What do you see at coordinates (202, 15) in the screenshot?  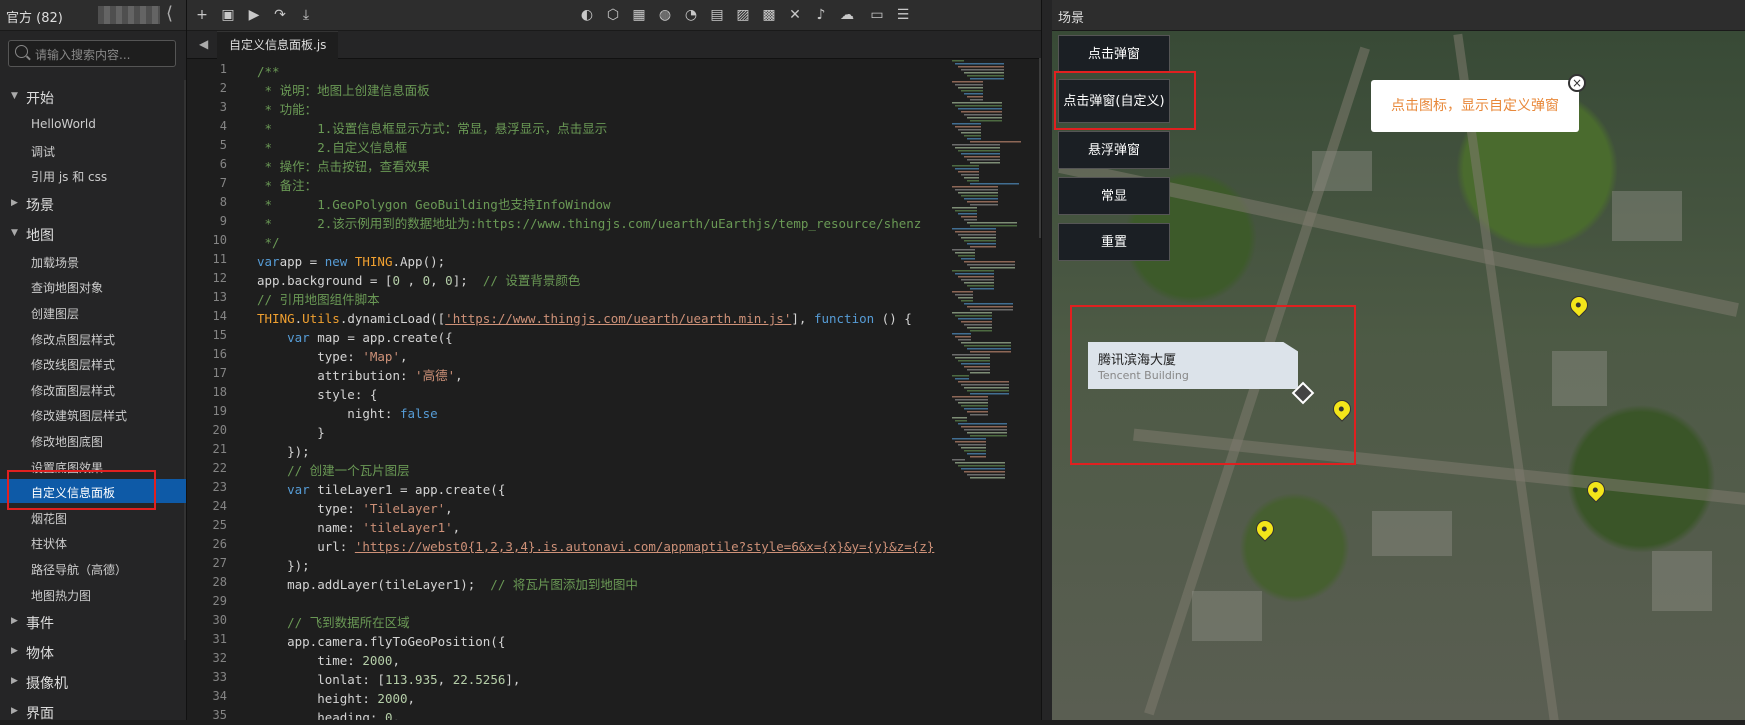 I see `add-icon: +` at bounding box center [202, 15].